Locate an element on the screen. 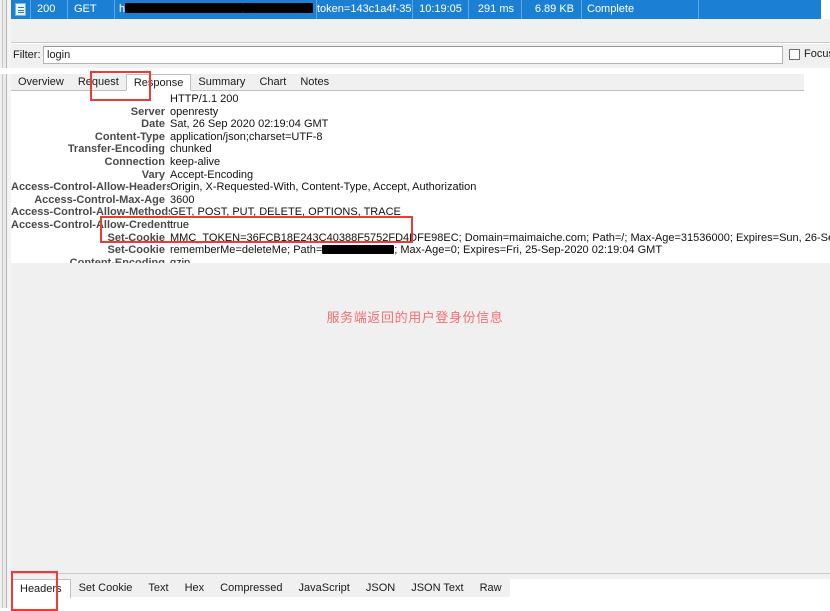  session-status-code: 200 is located at coordinates (49, 9).